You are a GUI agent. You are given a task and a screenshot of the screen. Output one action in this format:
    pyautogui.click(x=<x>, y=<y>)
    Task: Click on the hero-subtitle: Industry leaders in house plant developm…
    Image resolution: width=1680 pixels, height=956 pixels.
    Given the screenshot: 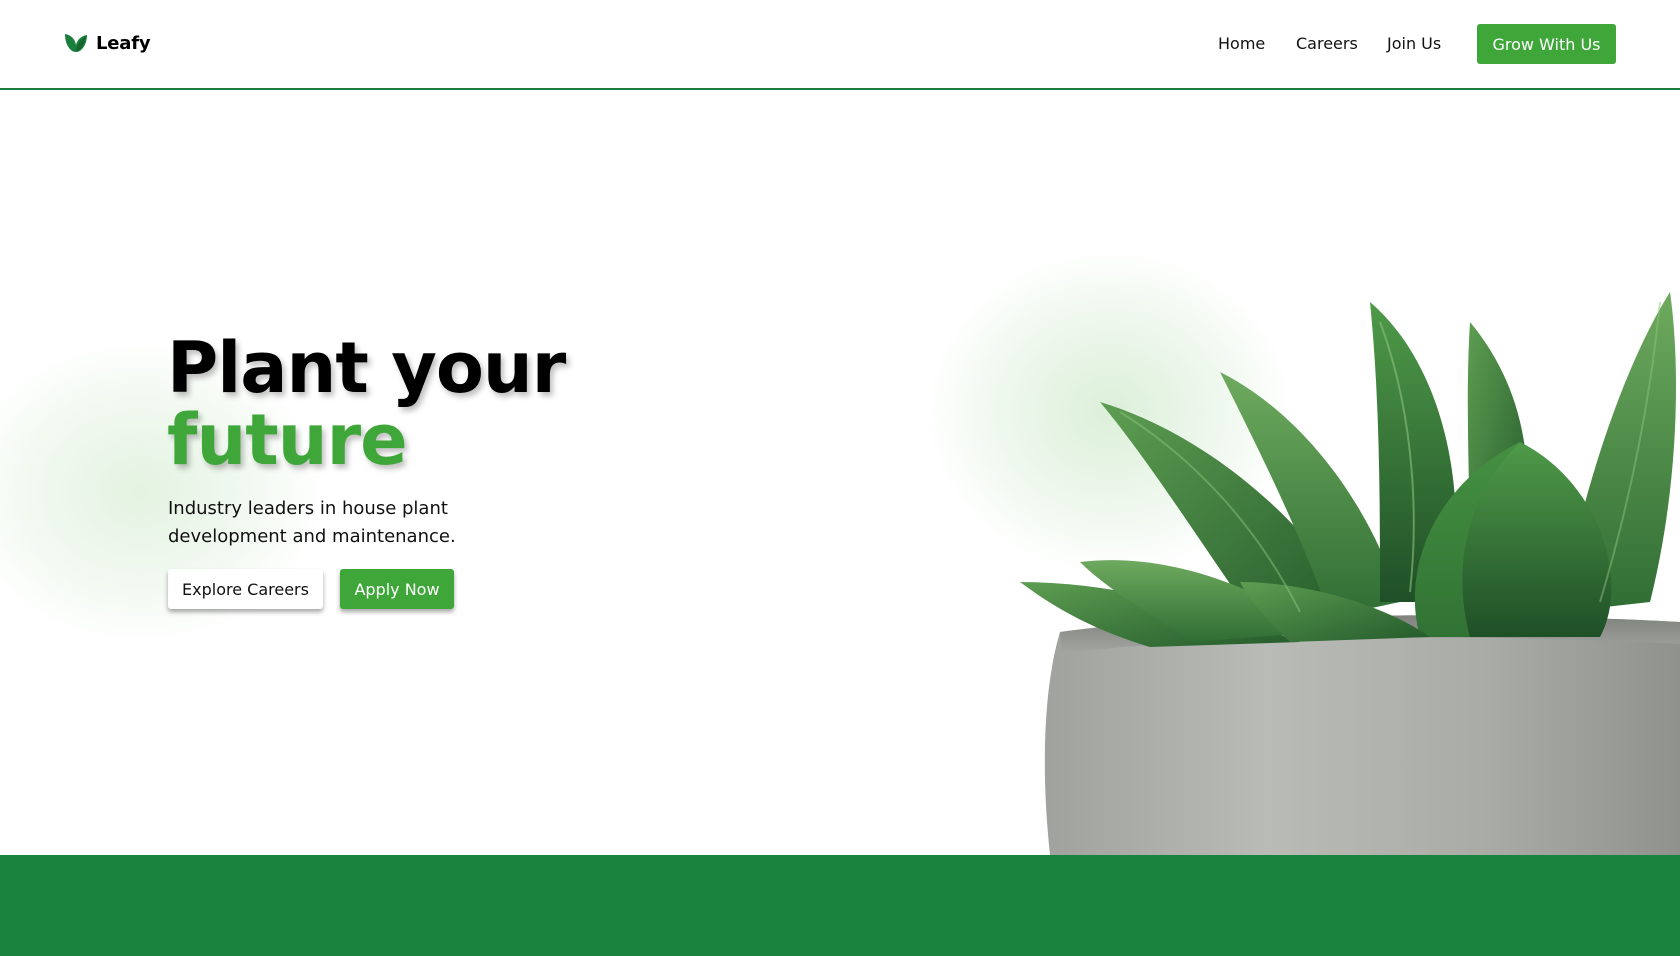 What is the action you would take?
    pyautogui.click(x=312, y=522)
    